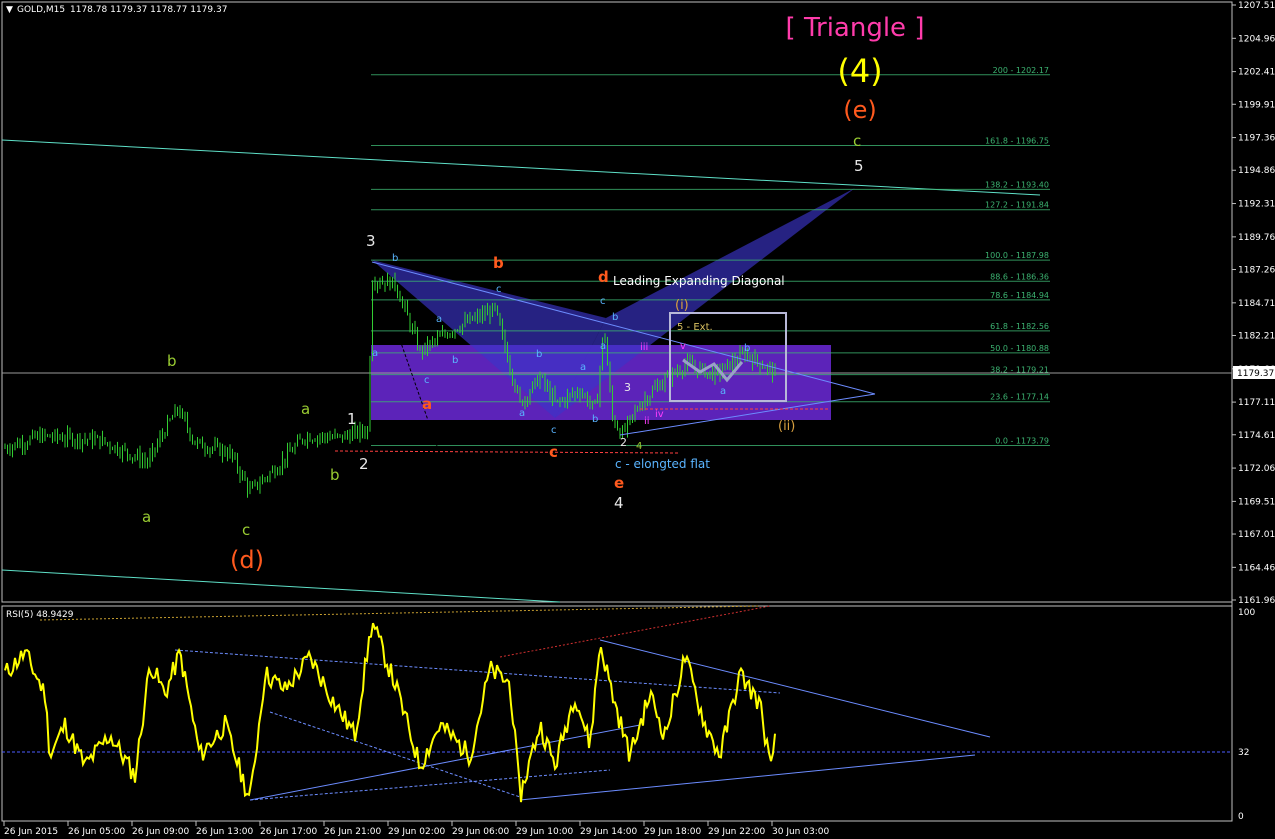  I want to click on time-tick-label: 29 Jun 10:00, so click(544, 832).